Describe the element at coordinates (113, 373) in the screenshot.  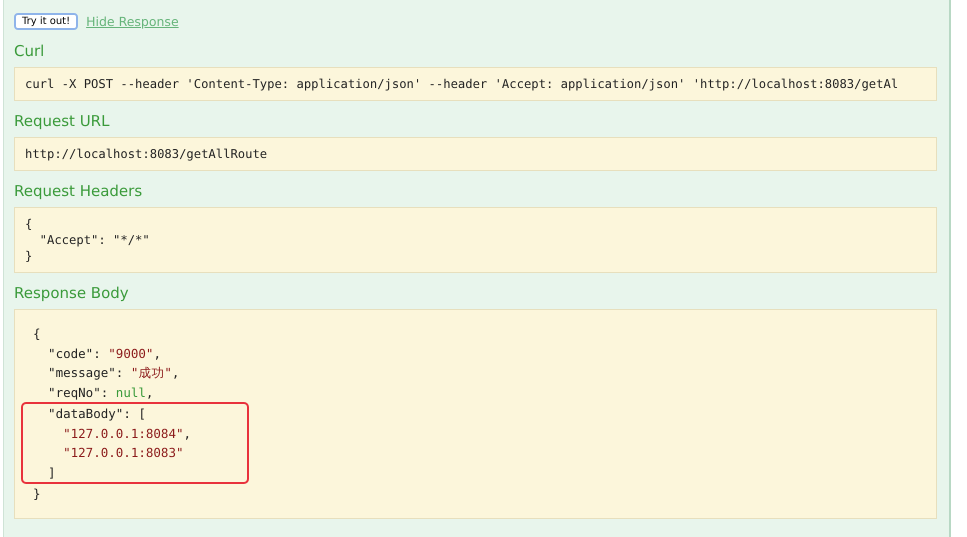
I see `code-line: "message": "成功",` at that location.